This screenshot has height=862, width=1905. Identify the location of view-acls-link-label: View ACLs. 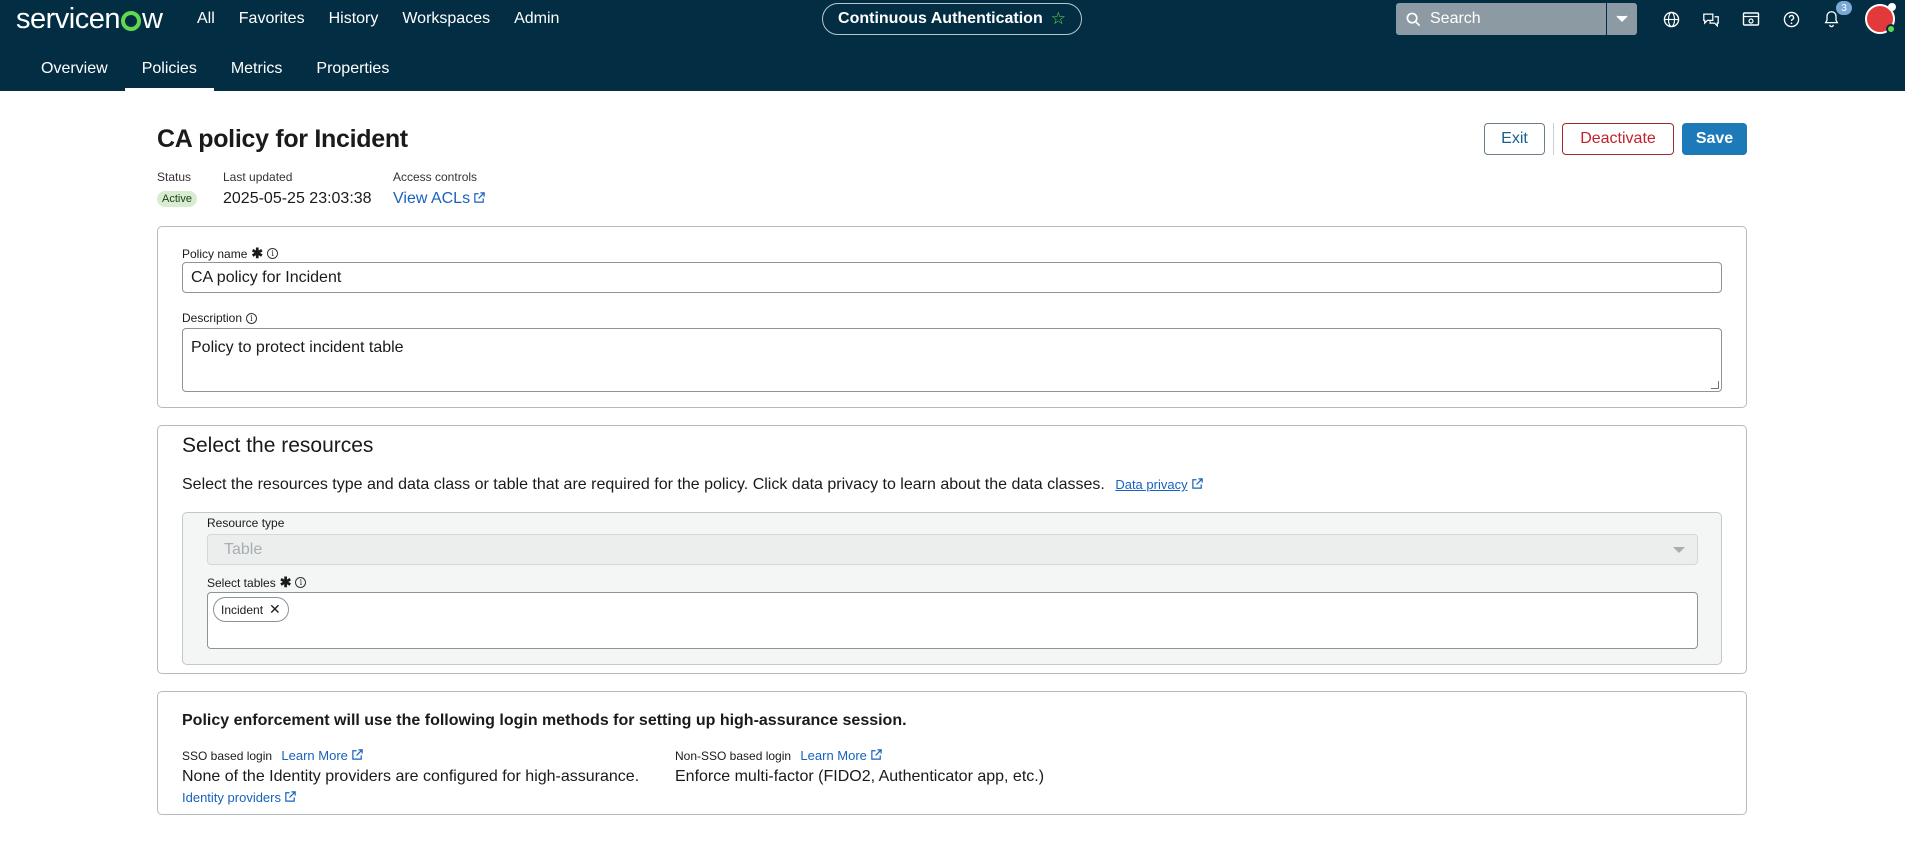
(431, 198).